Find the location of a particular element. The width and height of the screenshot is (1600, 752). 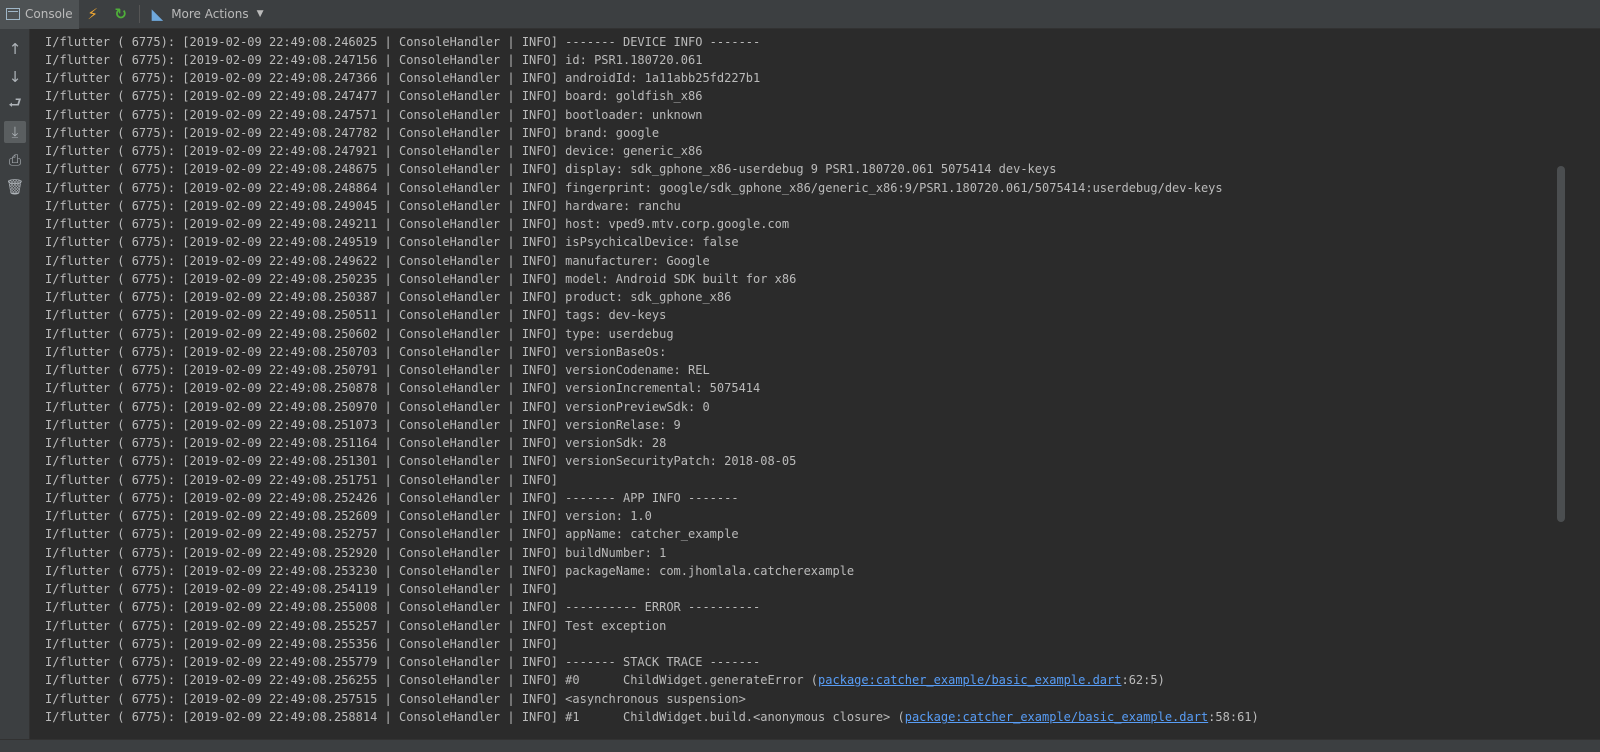

console-icon is located at coordinates (13, 14).